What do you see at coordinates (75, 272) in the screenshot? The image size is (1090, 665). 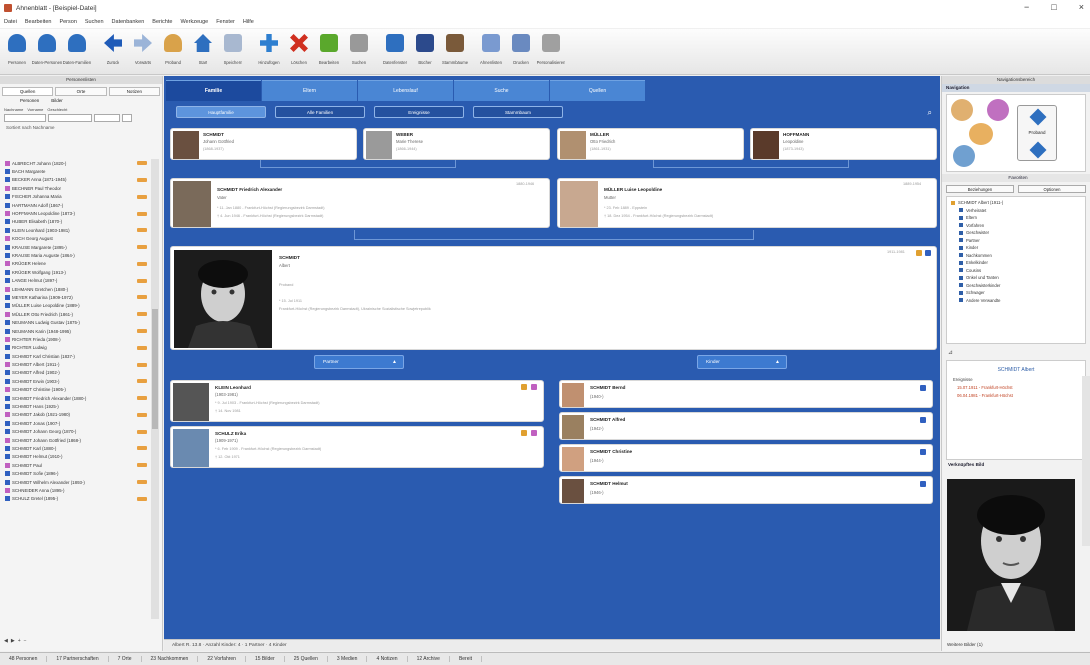 I see `list-item: KRÜGER Wolfgang (1913-)` at bounding box center [75, 272].